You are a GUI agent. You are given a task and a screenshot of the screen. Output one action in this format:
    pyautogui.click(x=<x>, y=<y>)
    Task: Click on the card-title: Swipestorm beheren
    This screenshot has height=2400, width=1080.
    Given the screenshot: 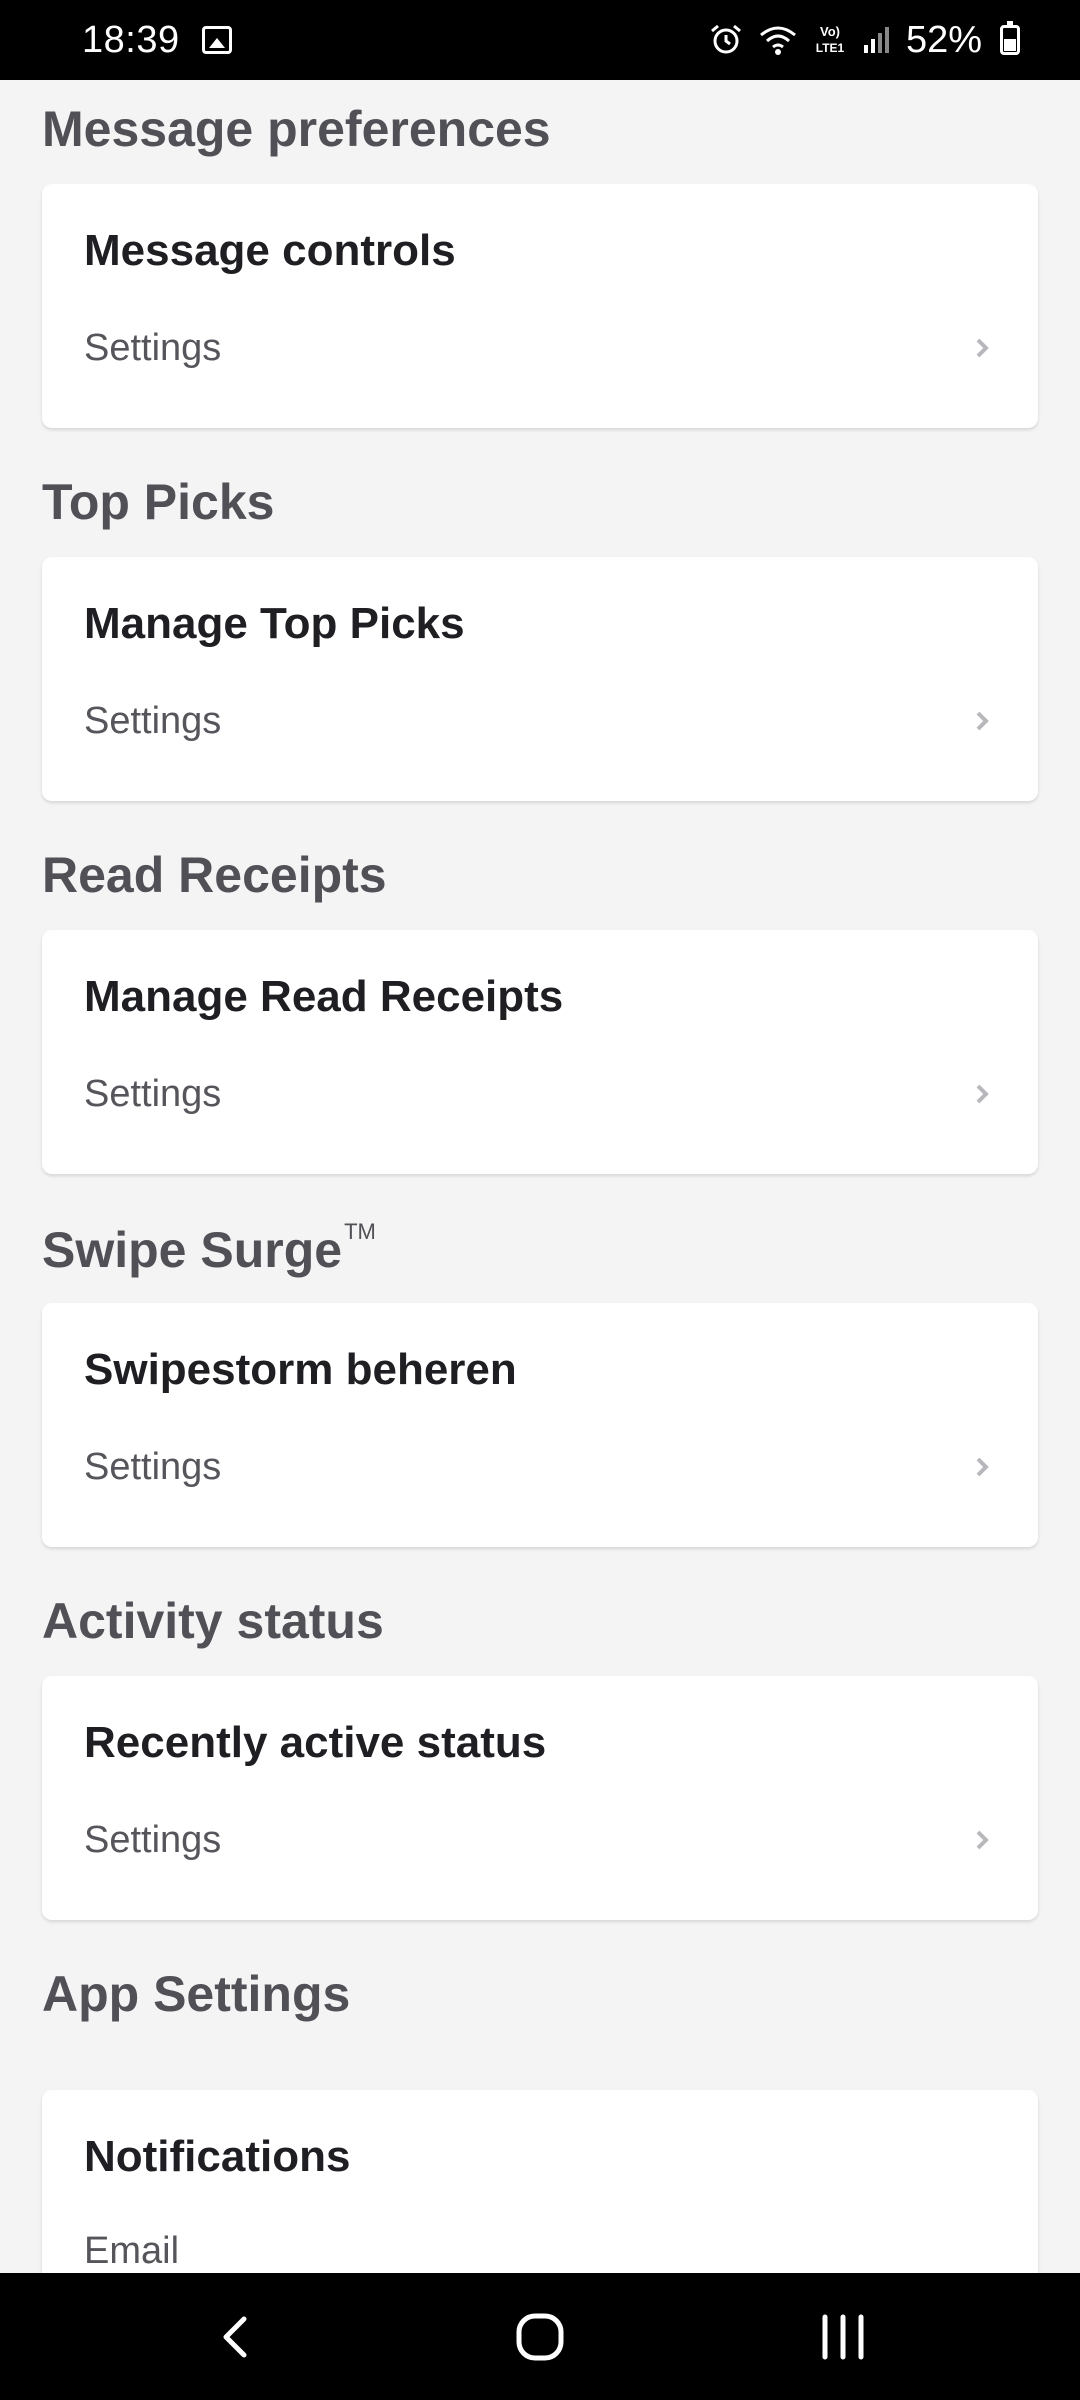 What is the action you would take?
    pyautogui.click(x=300, y=1369)
    